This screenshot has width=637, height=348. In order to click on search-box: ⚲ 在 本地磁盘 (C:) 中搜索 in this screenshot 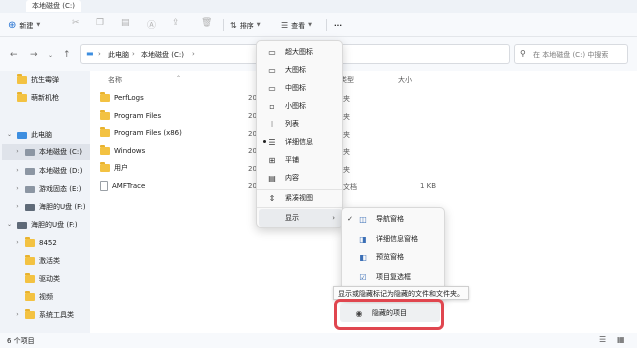, I will do `click(571, 54)`.